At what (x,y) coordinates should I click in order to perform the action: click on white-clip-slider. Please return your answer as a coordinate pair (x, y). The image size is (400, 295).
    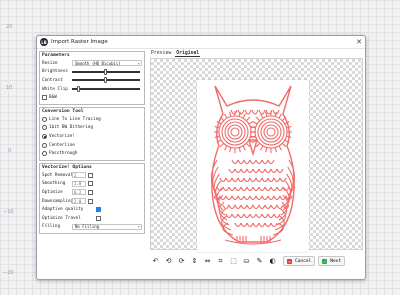
    Looking at the image, I should click on (106, 89).